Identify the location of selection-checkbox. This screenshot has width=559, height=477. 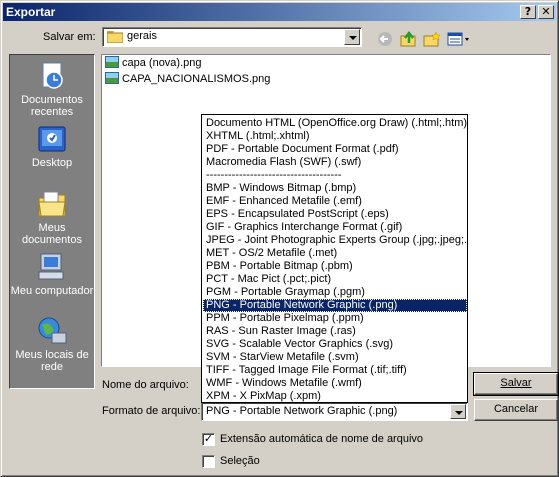
(208, 461).